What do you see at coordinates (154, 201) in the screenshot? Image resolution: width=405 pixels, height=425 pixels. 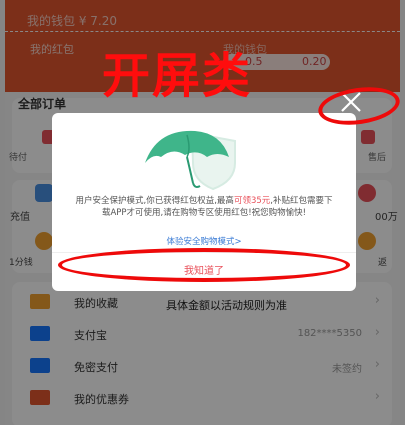 I see `dialog-message-prefix: 用户安全保护模式,你已获得红包权益,最高` at bounding box center [154, 201].